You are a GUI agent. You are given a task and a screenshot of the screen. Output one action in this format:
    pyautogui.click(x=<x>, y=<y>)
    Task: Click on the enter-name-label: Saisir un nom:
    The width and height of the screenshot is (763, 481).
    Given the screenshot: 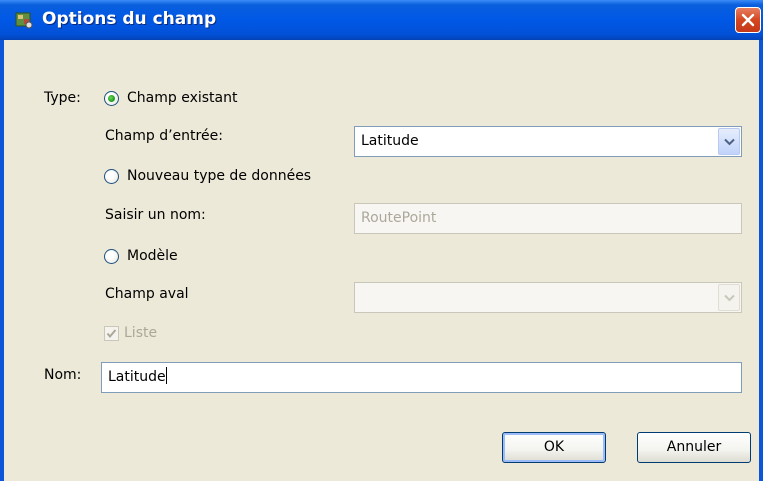 What is the action you would take?
    pyautogui.click(x=155, y=215)
    